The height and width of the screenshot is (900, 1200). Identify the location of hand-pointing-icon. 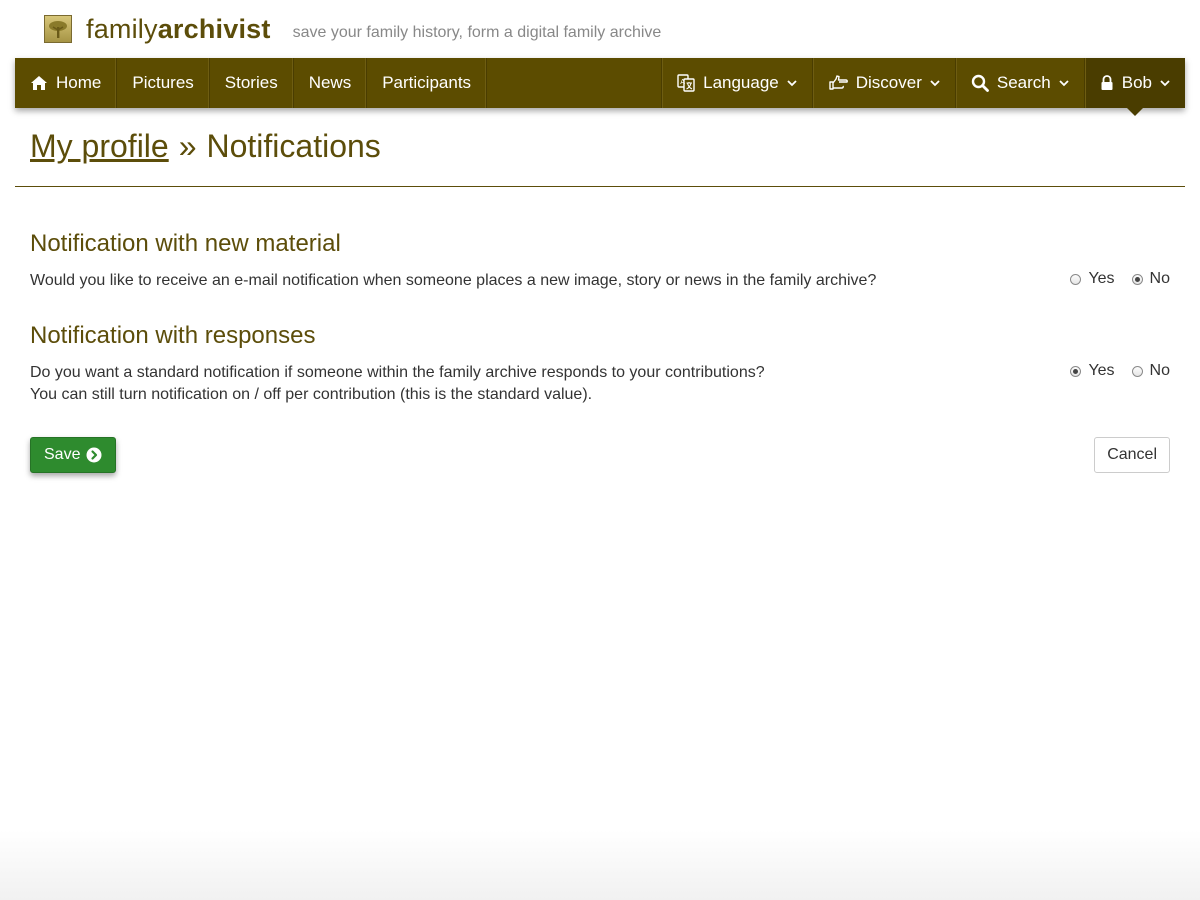
(838, 83).